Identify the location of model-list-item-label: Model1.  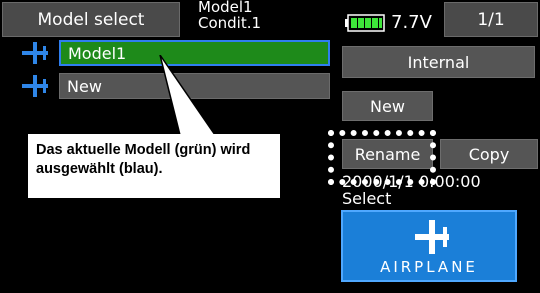
(97, 53).